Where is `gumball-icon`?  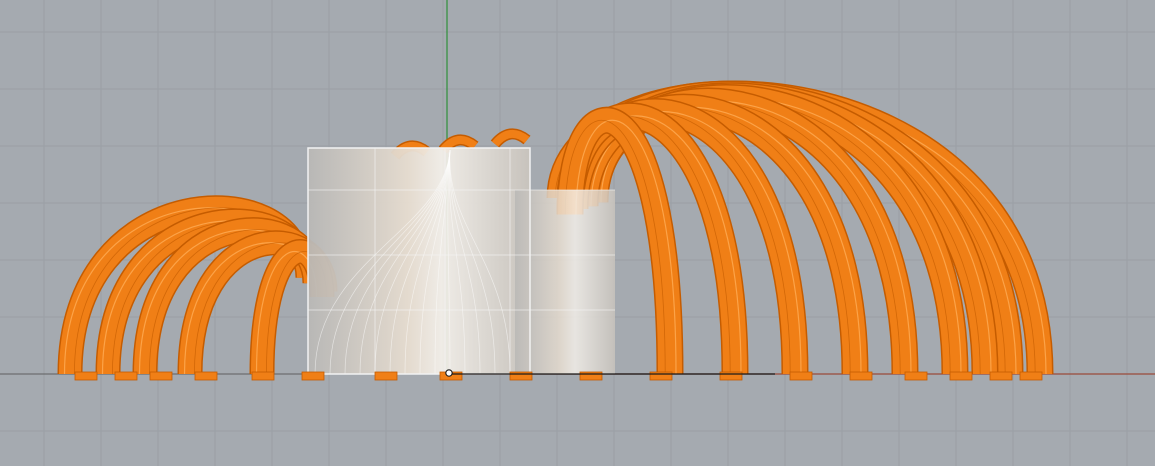
gumball-icon is located at coordinates (449, 373).